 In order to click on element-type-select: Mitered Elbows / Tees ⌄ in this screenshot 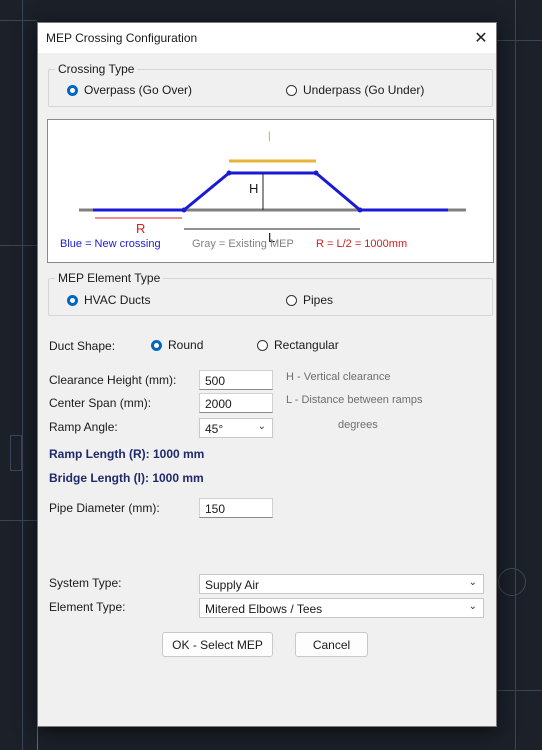, I will do `click(341, 608)`.